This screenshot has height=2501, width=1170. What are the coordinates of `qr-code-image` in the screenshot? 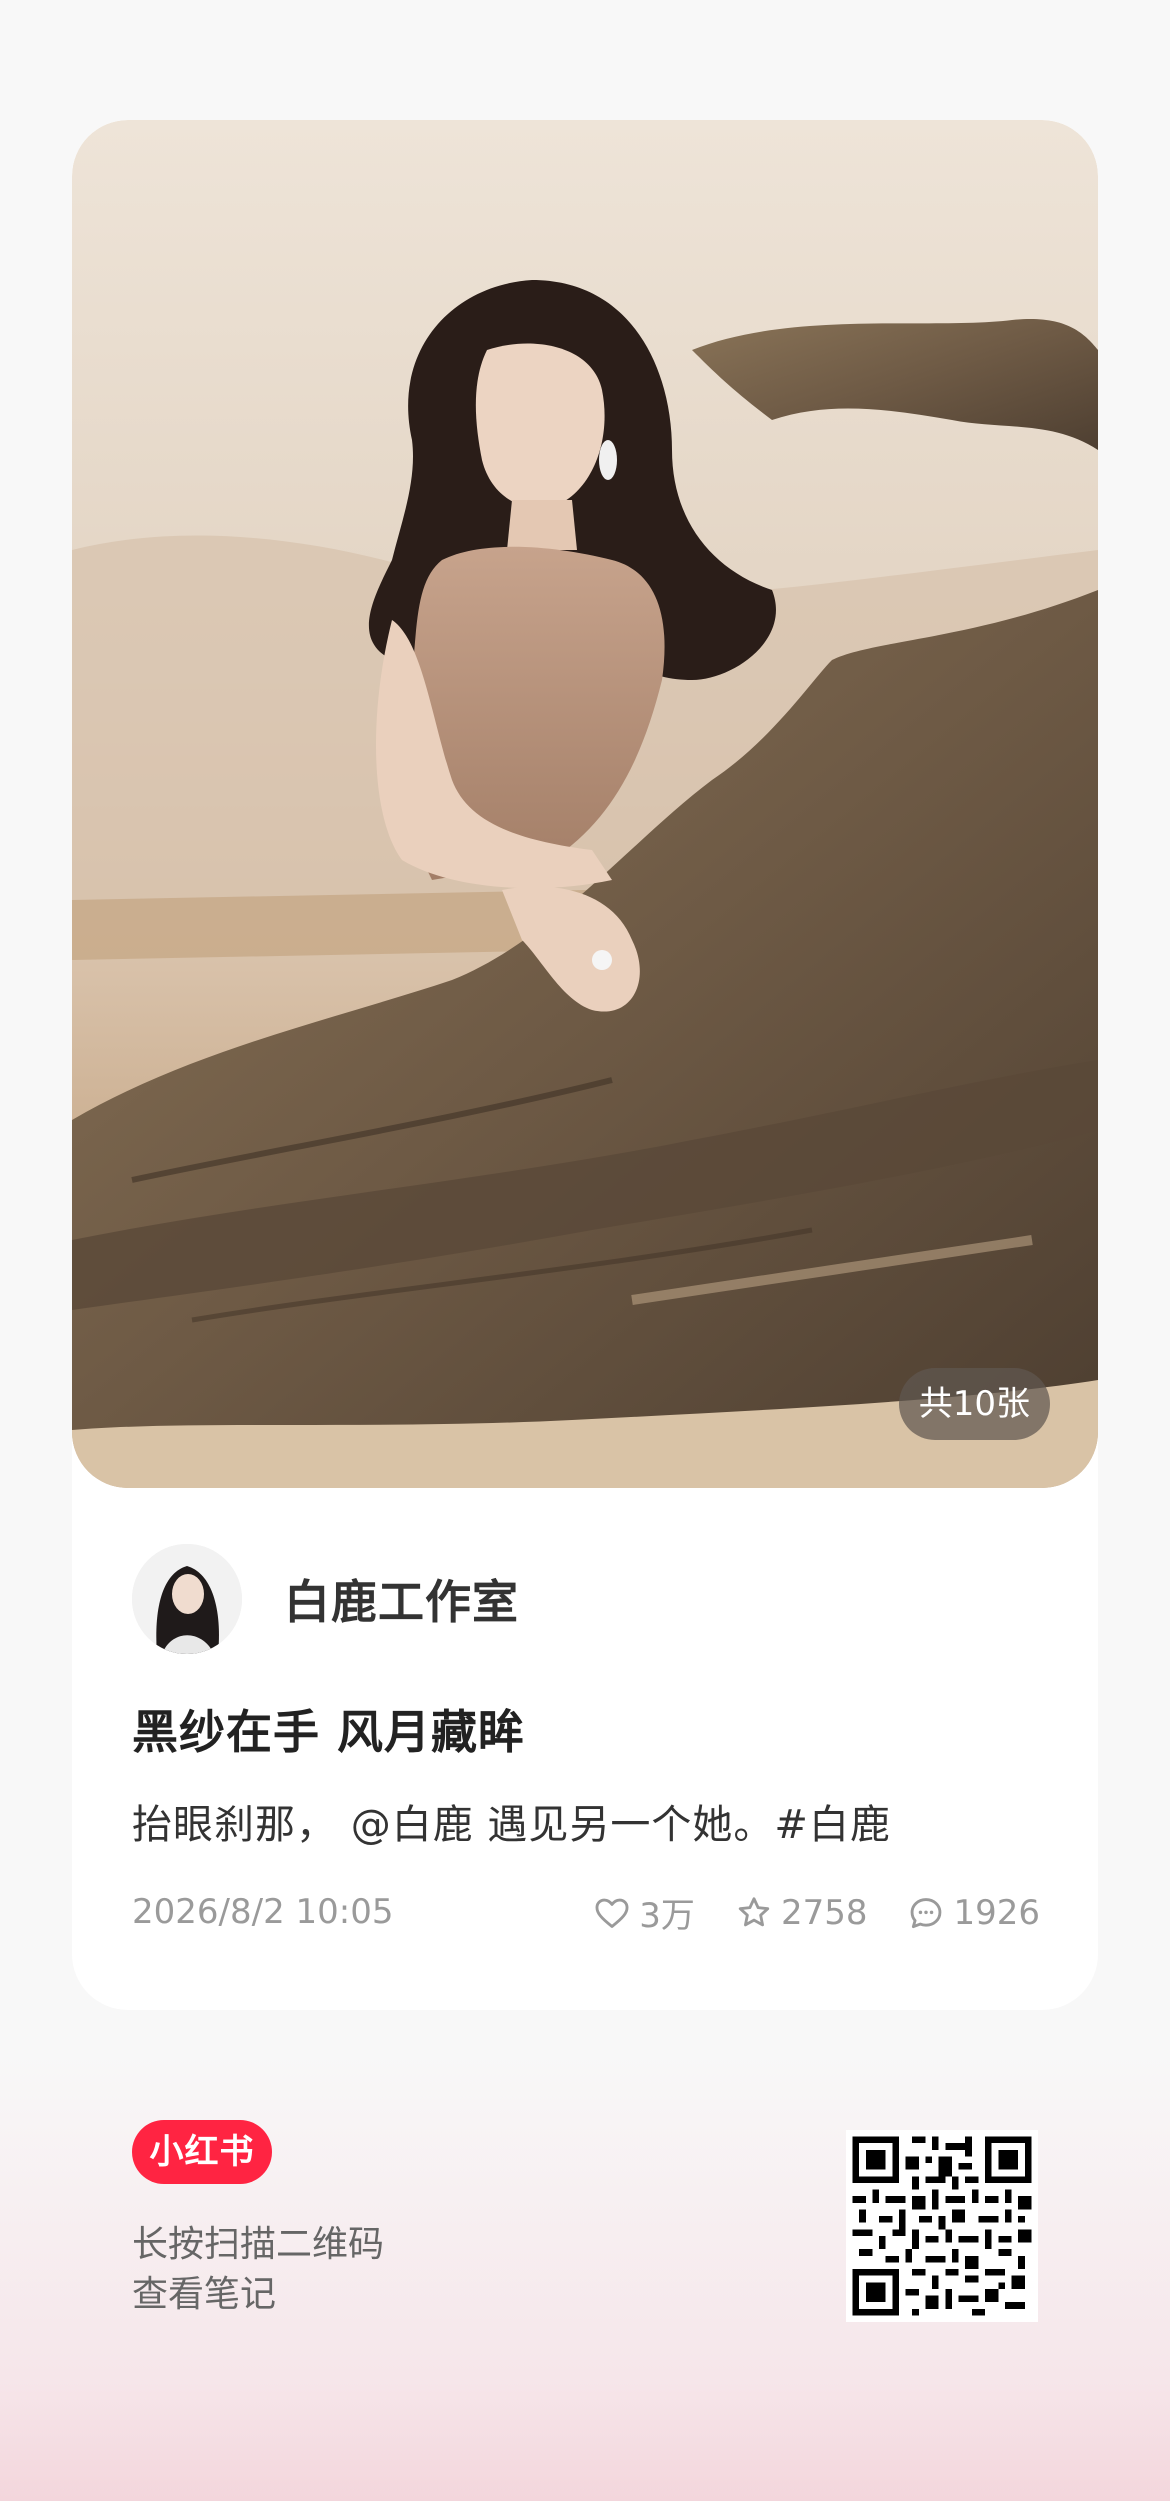 It's located at (942, 2226).